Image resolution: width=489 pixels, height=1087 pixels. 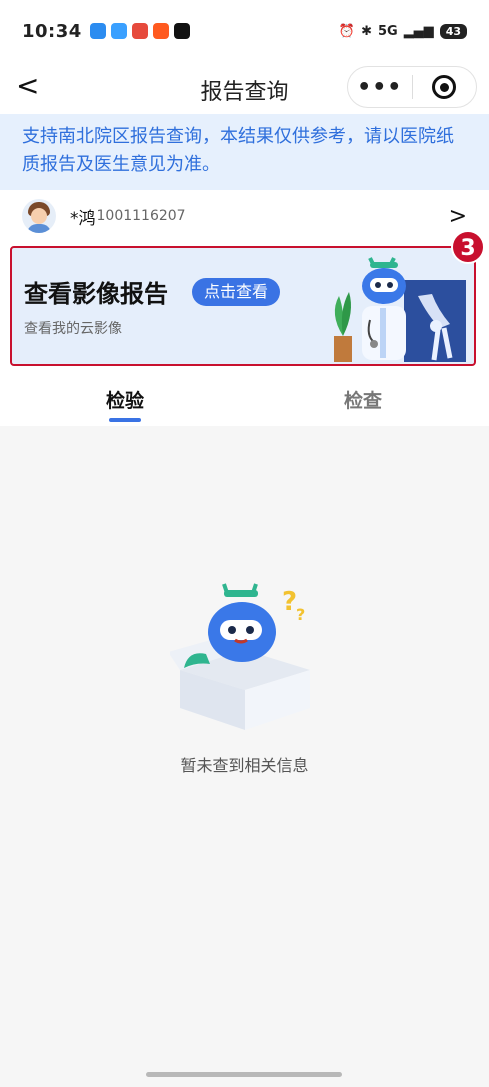 I want to click on avatar, so click(x=39, y=216).